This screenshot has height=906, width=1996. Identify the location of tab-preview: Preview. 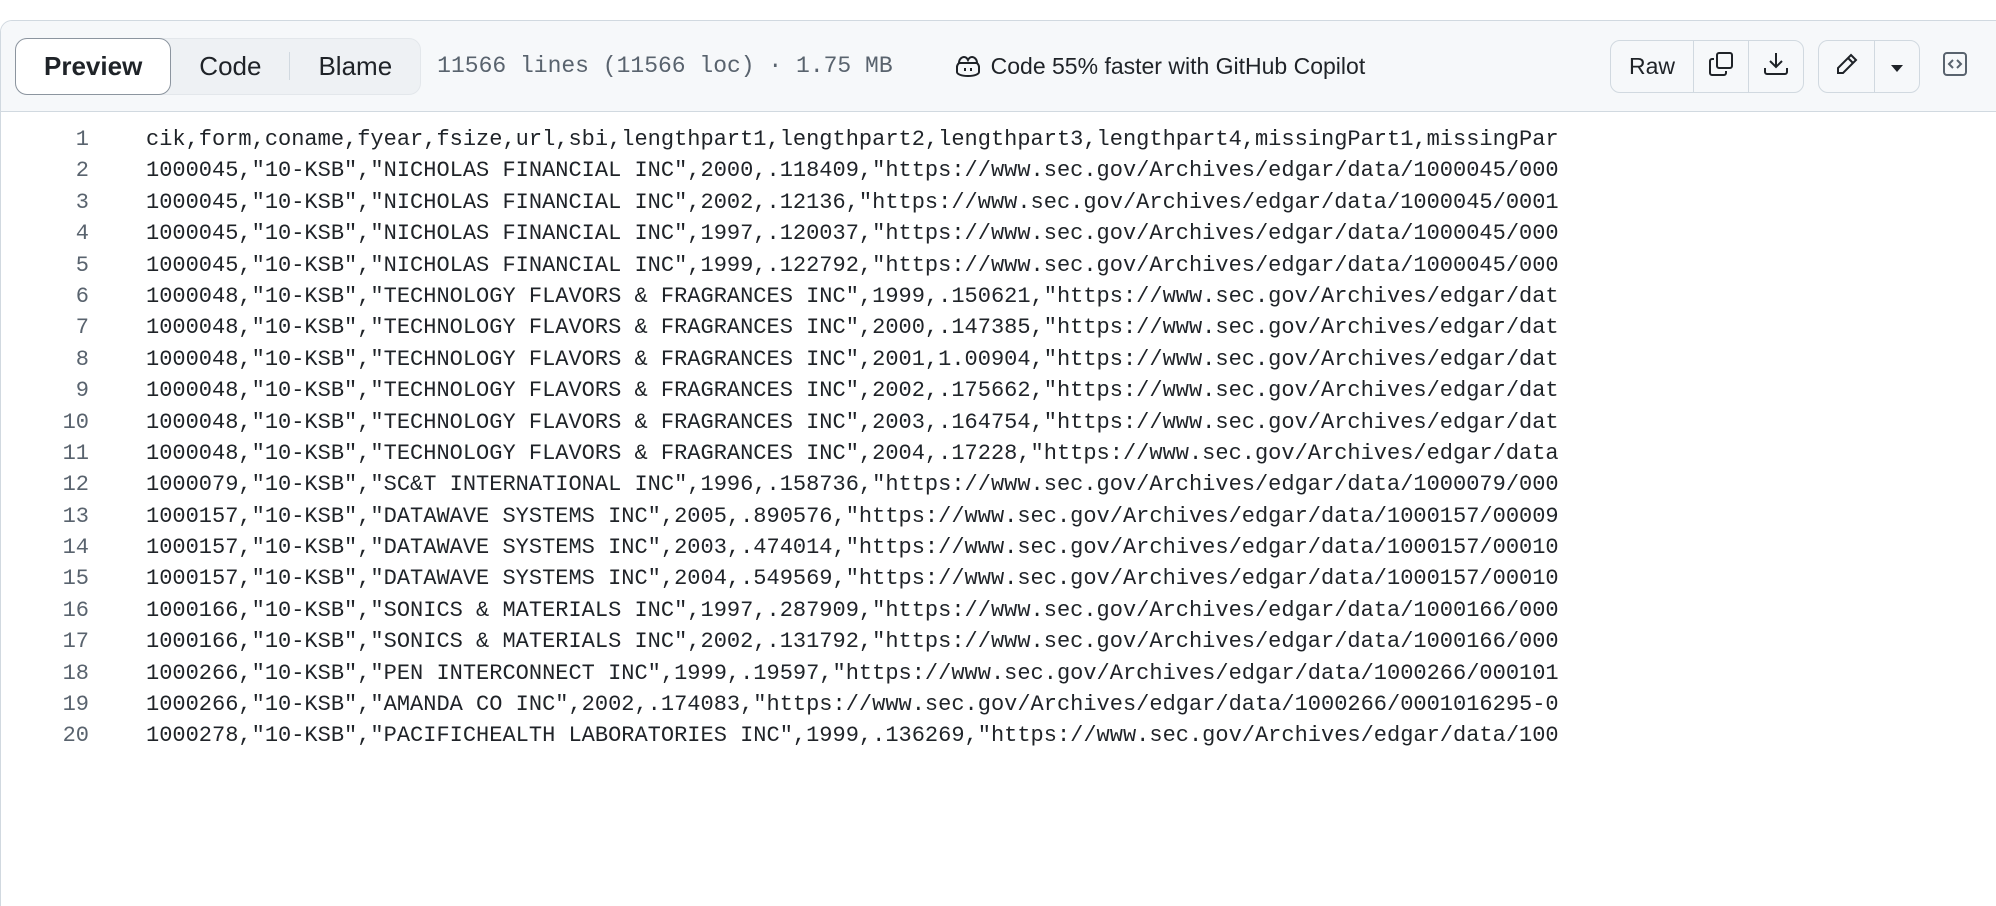
(93, 66).